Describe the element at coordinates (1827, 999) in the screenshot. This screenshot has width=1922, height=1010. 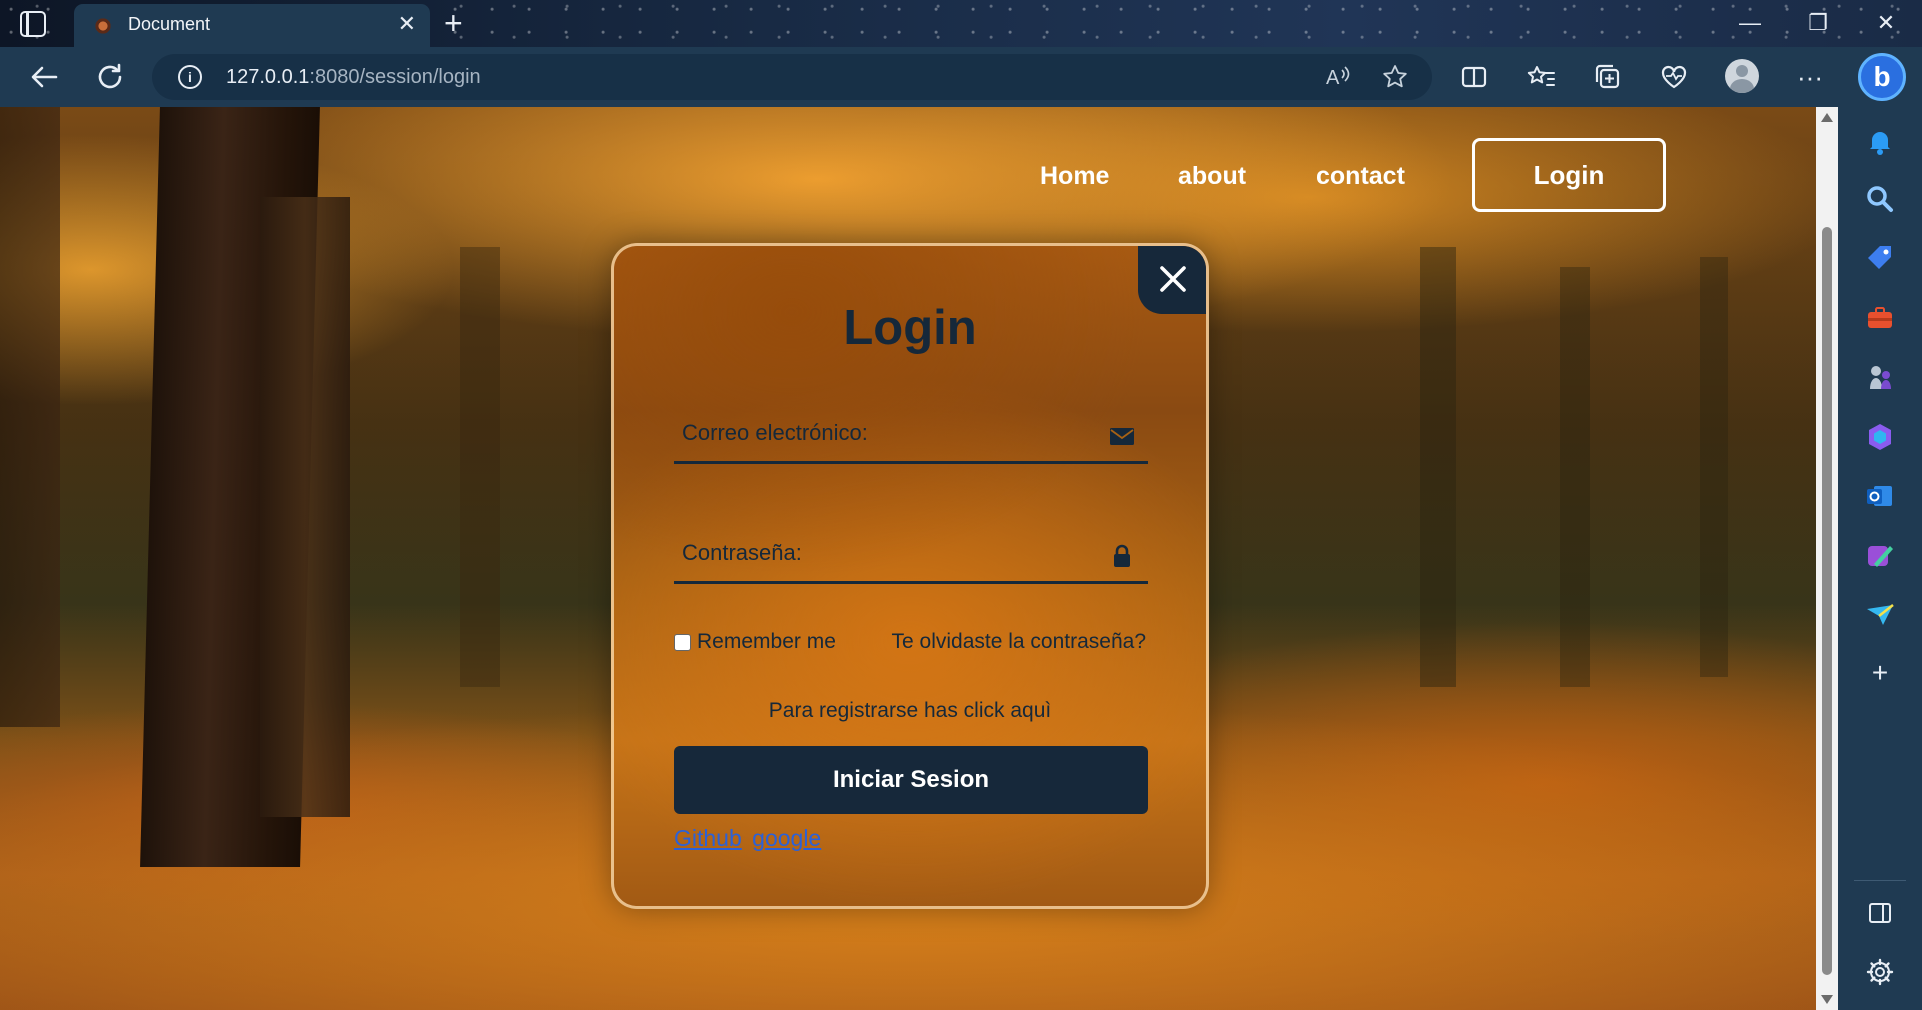
I see `scroll-down-arrow-icon` at that location.